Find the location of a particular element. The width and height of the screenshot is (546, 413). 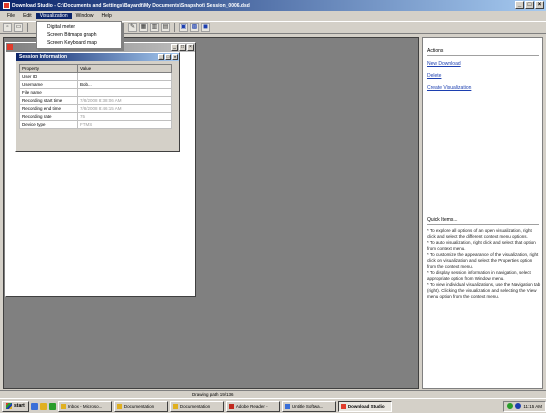

table-row: Device type FTMS is located at coordinates (95, 124).